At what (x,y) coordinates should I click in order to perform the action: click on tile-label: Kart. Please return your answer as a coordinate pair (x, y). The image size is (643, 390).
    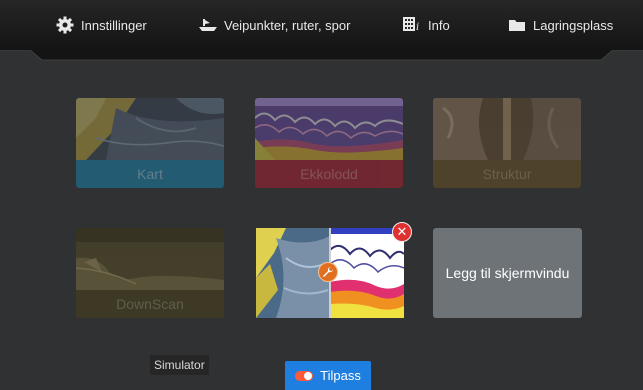
    Looking at the image, I should click on (150, 174).